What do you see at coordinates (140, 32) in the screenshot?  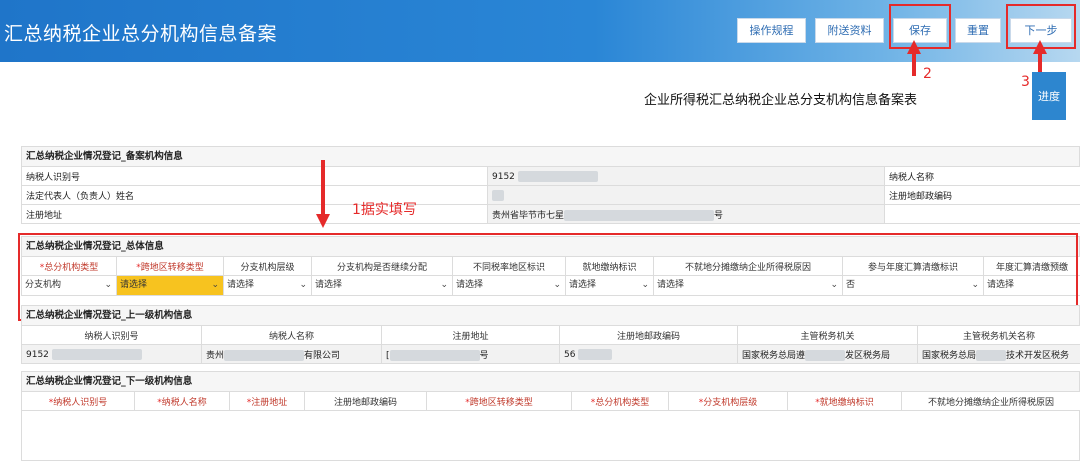 I see `page-title: 汇总纳税企业总分机构信息备案` at bounding box center [140, 32].